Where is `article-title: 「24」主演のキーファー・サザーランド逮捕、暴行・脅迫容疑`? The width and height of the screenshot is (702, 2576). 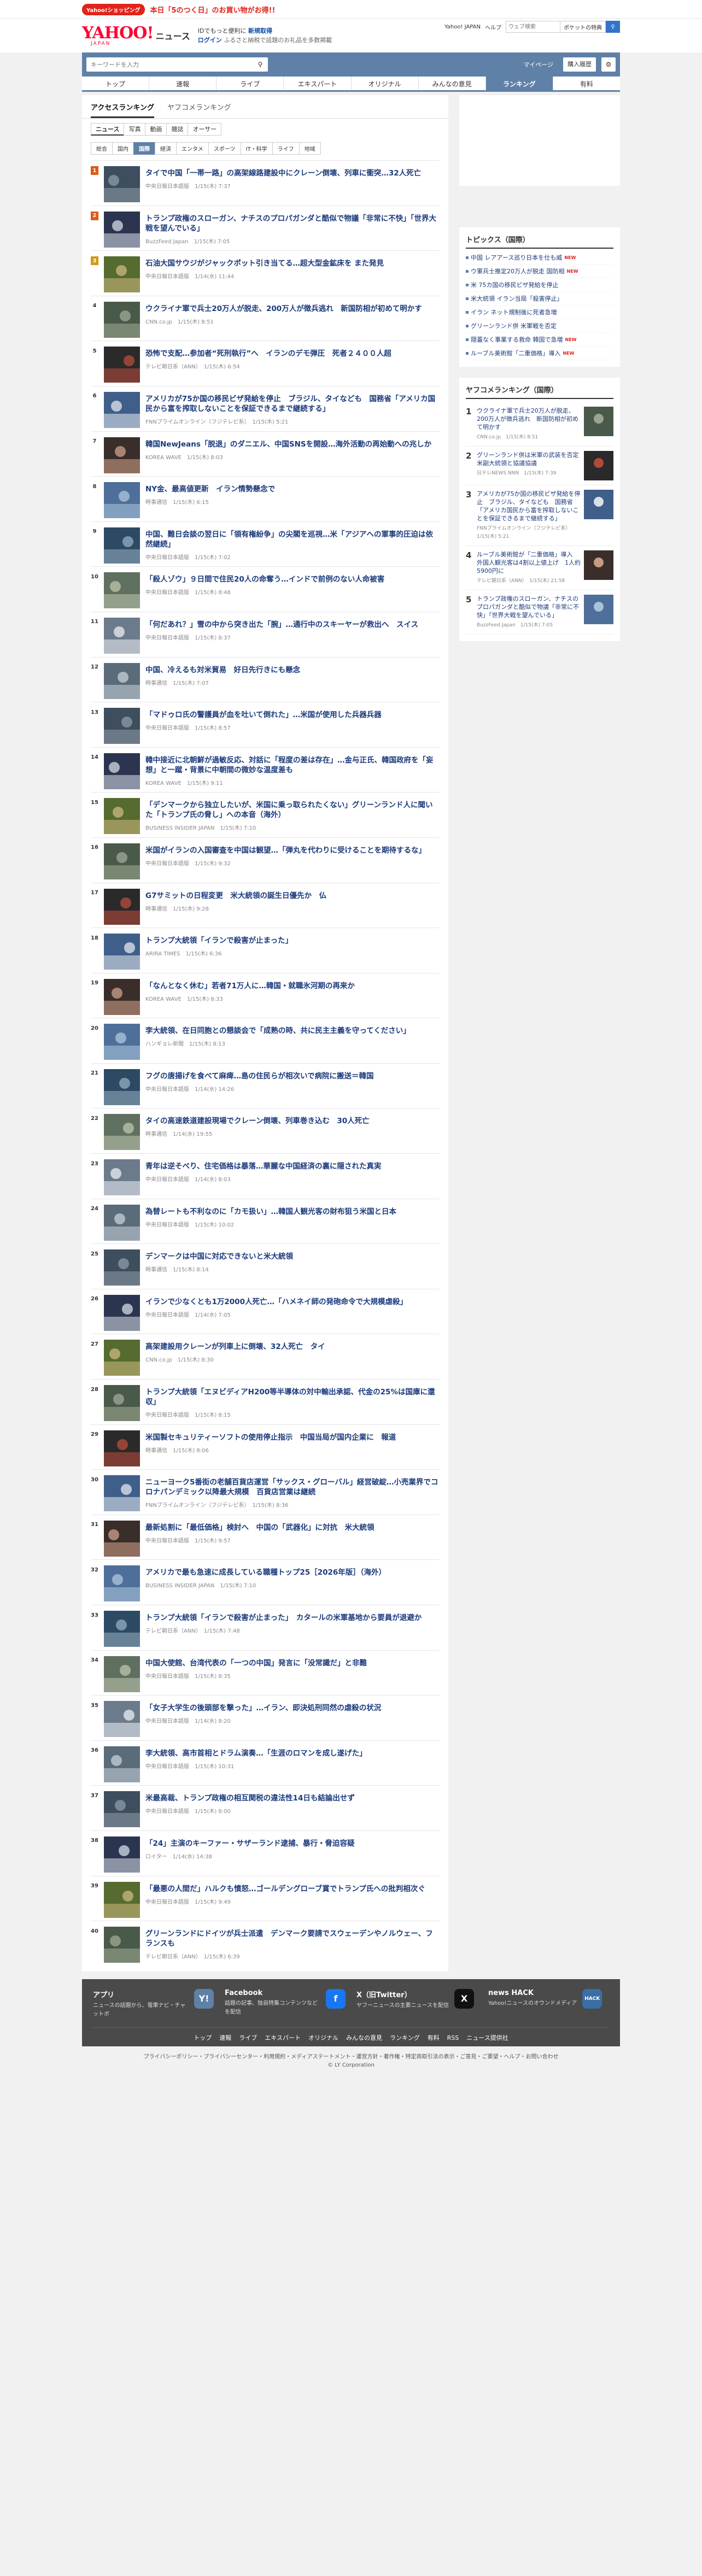
article-title: 「24」主演のキーファー・サザーランド逮捕、暴行・脅迫容疑 is located at coordinates (292, 1844).